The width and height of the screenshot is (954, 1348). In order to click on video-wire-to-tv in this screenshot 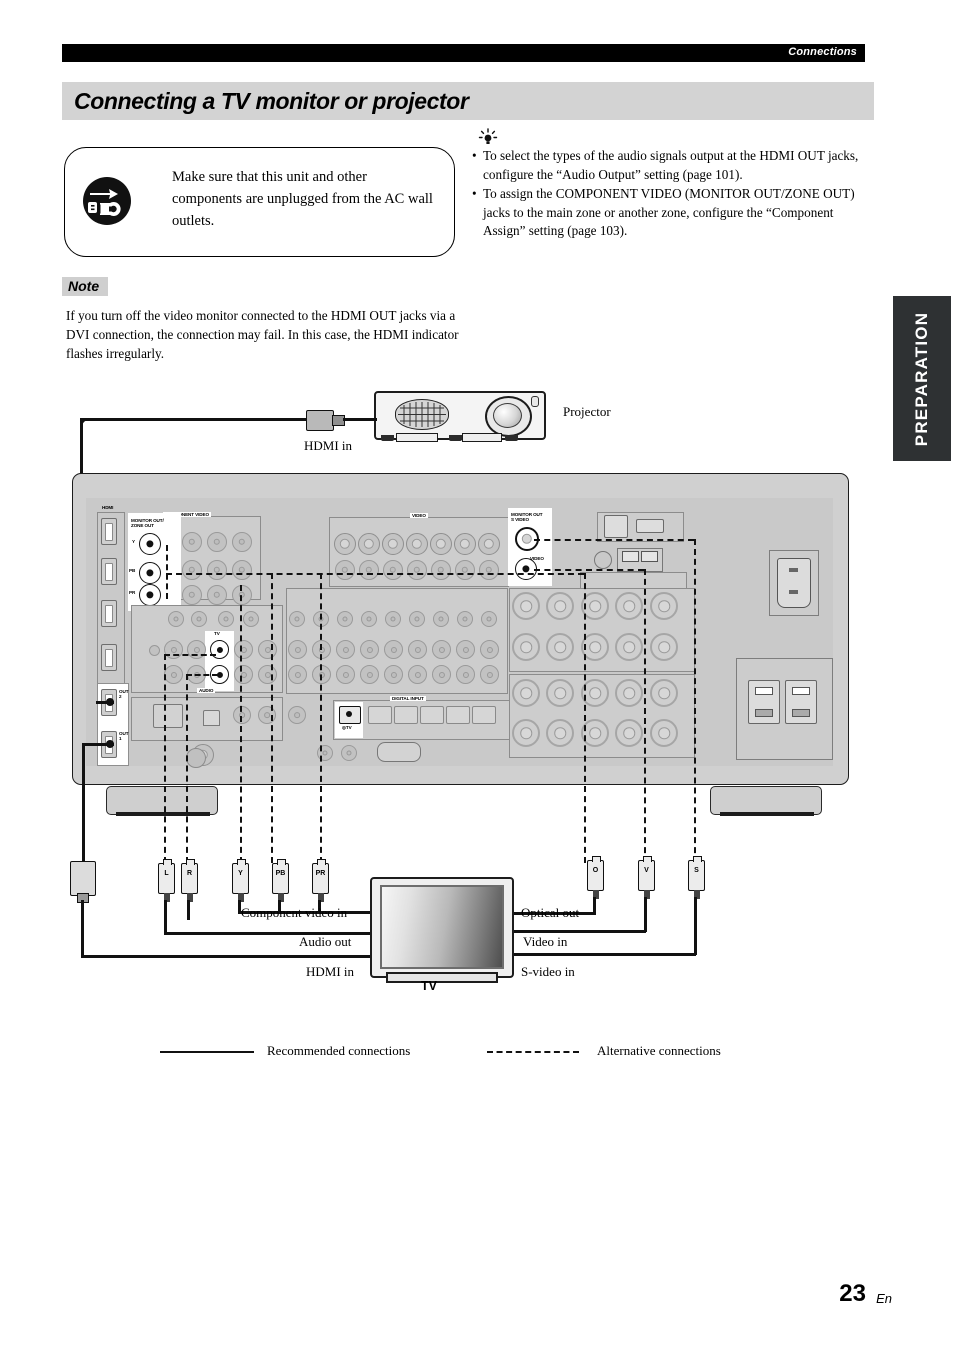, I will do `click(577, 931)`.